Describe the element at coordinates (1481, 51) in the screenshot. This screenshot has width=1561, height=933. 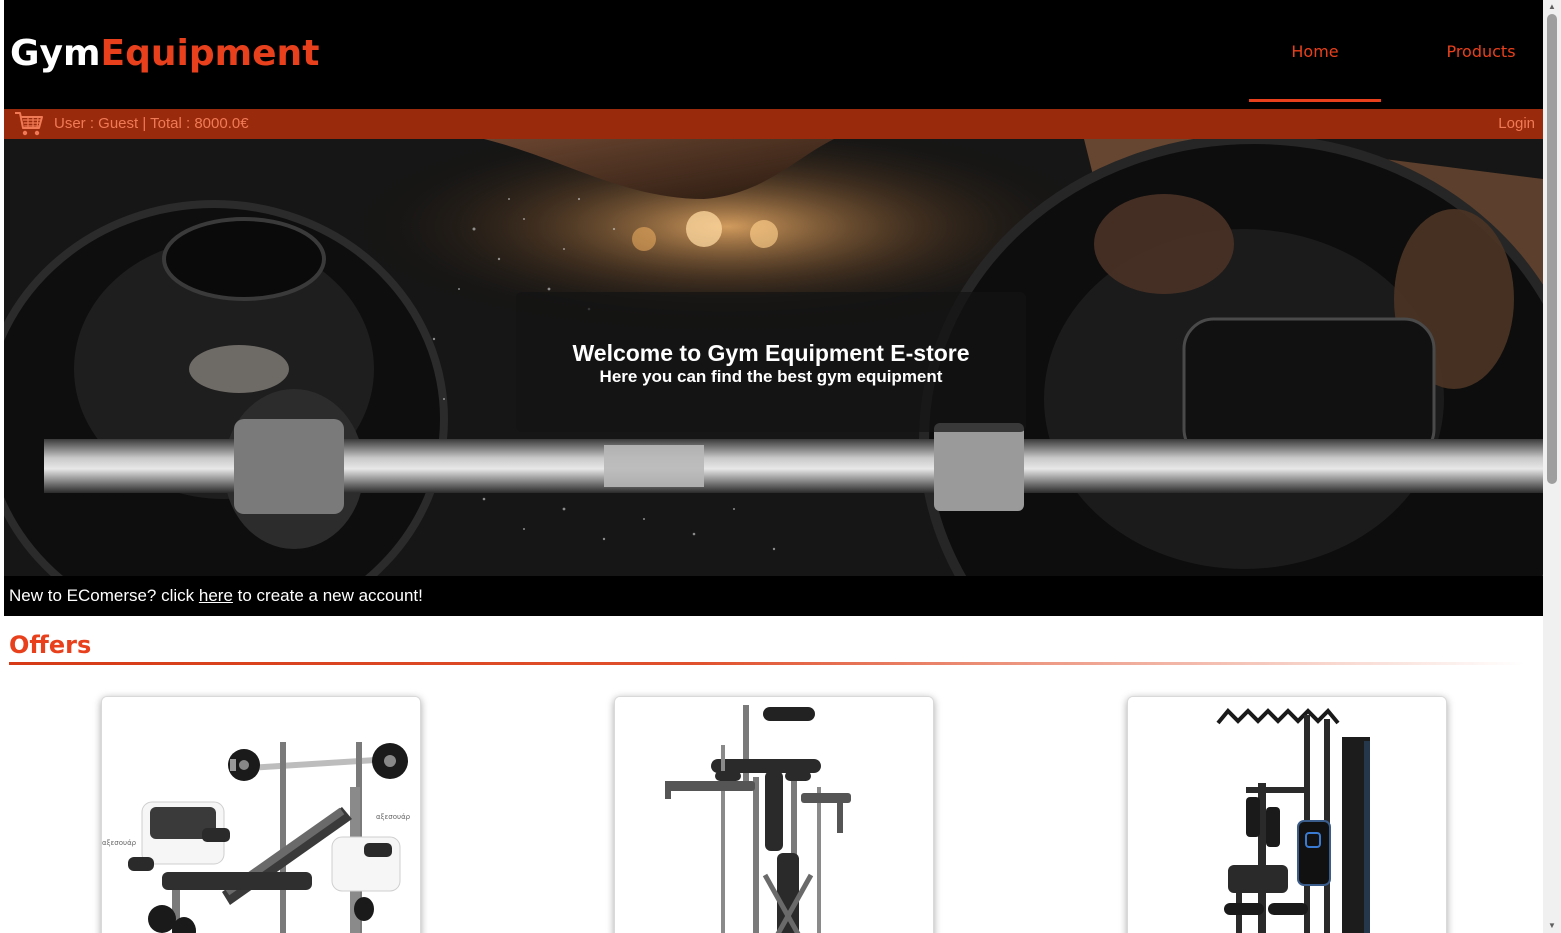
I see `nav-products-label: Products` at that location.